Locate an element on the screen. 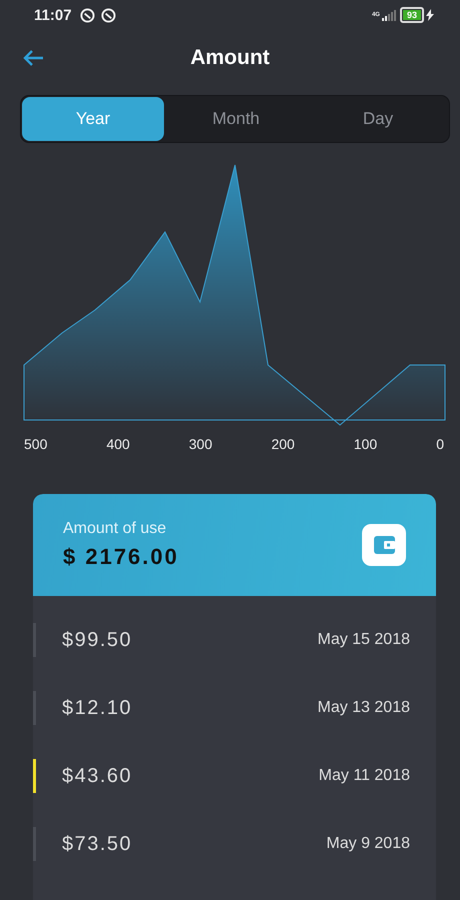 The image size is (460, 900). back-arrow-icon is located at coordinates (33, 57).